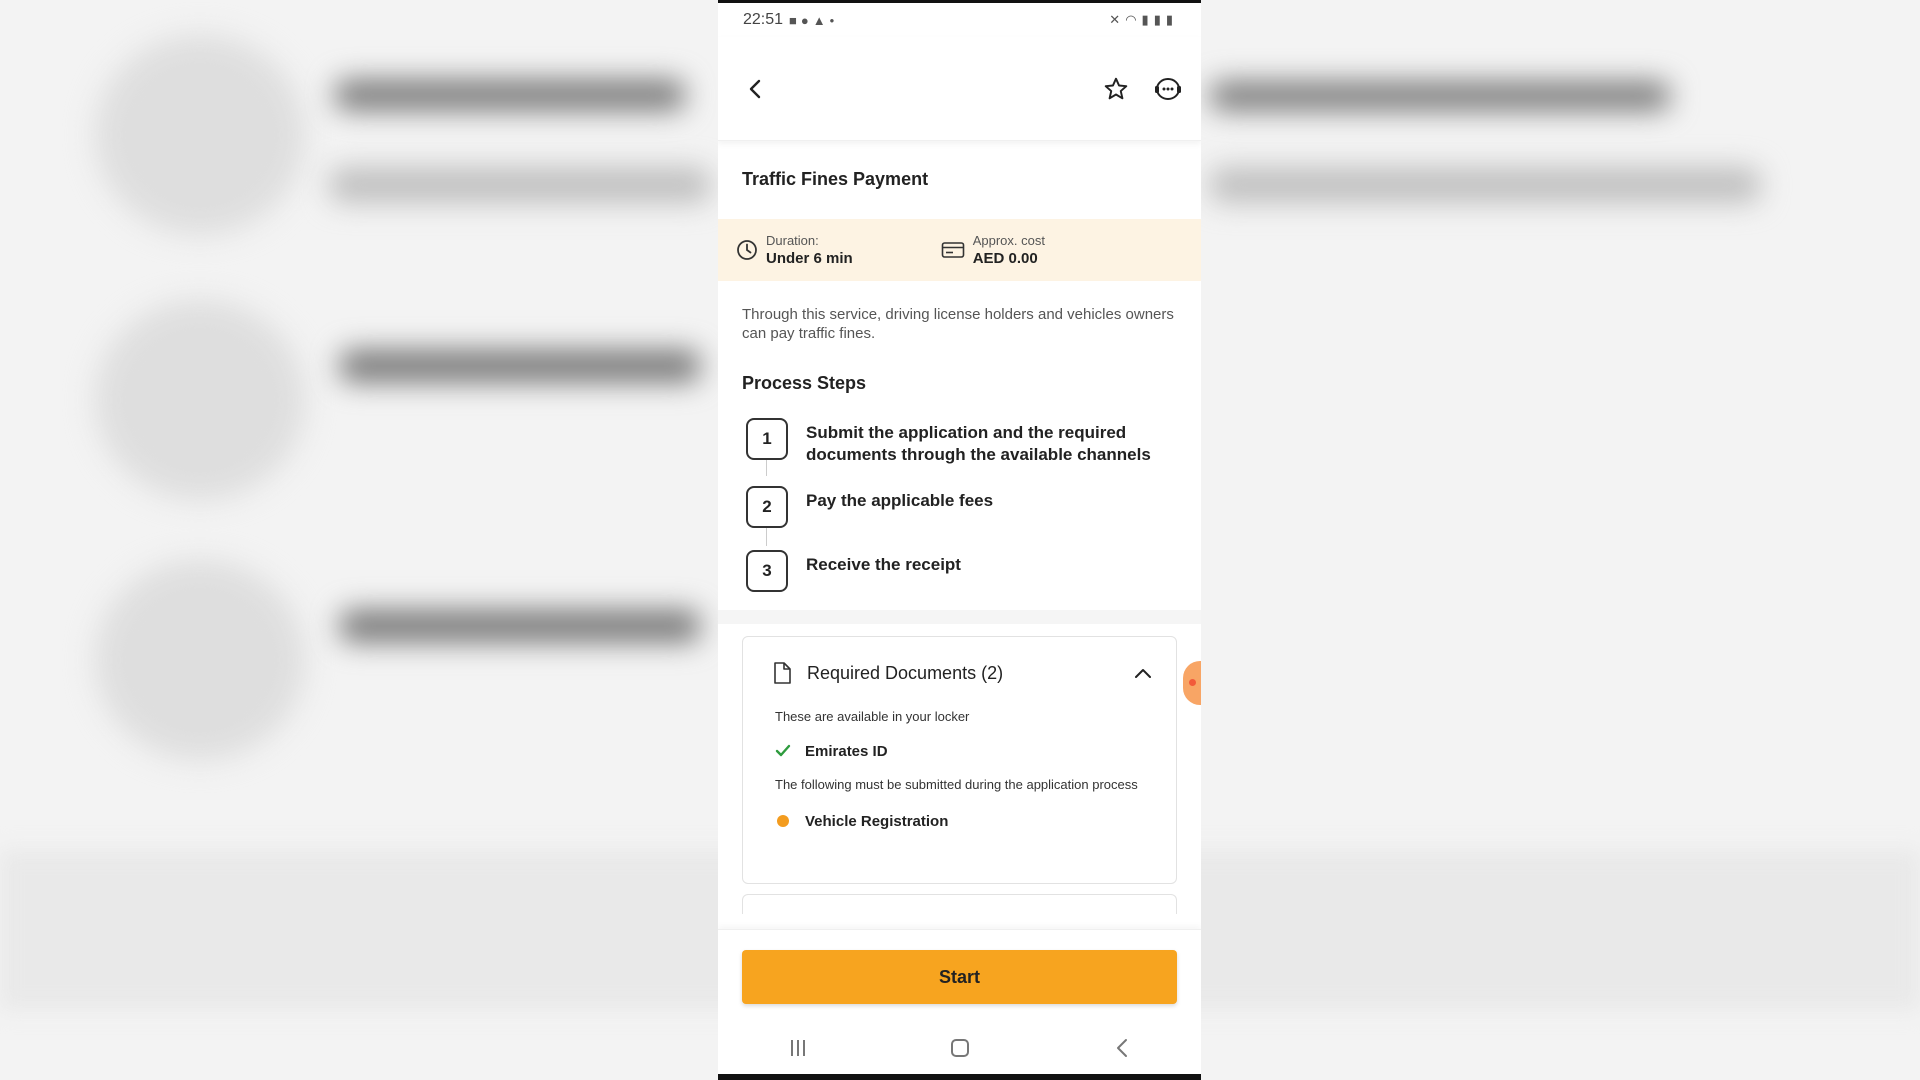 The width and height of the screenshot is (1920, 1080). Describe the element at coordinates (1169, 19) in the screenshot. I see `battery-icon: ▮` at that location.